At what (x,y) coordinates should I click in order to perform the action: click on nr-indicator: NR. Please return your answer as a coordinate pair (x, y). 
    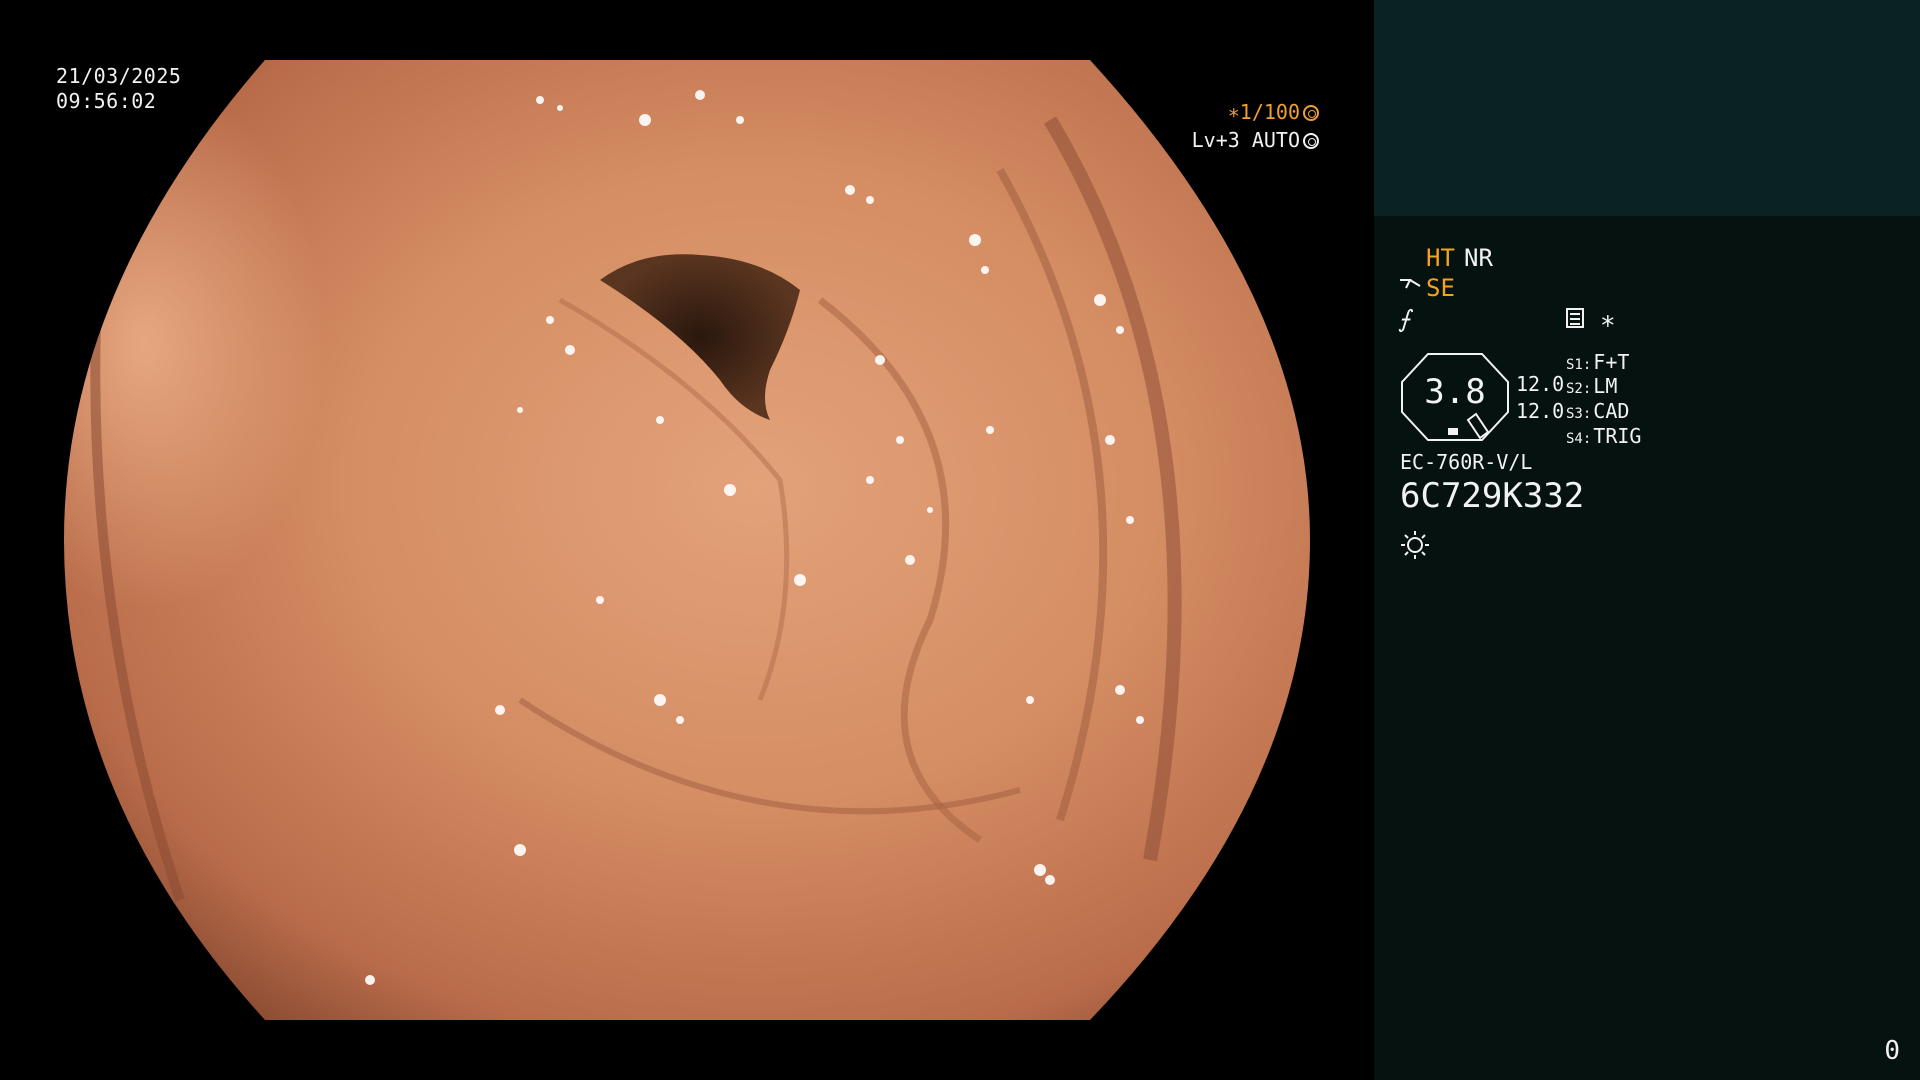
    Looking at the image, I should click on (1478, 258).